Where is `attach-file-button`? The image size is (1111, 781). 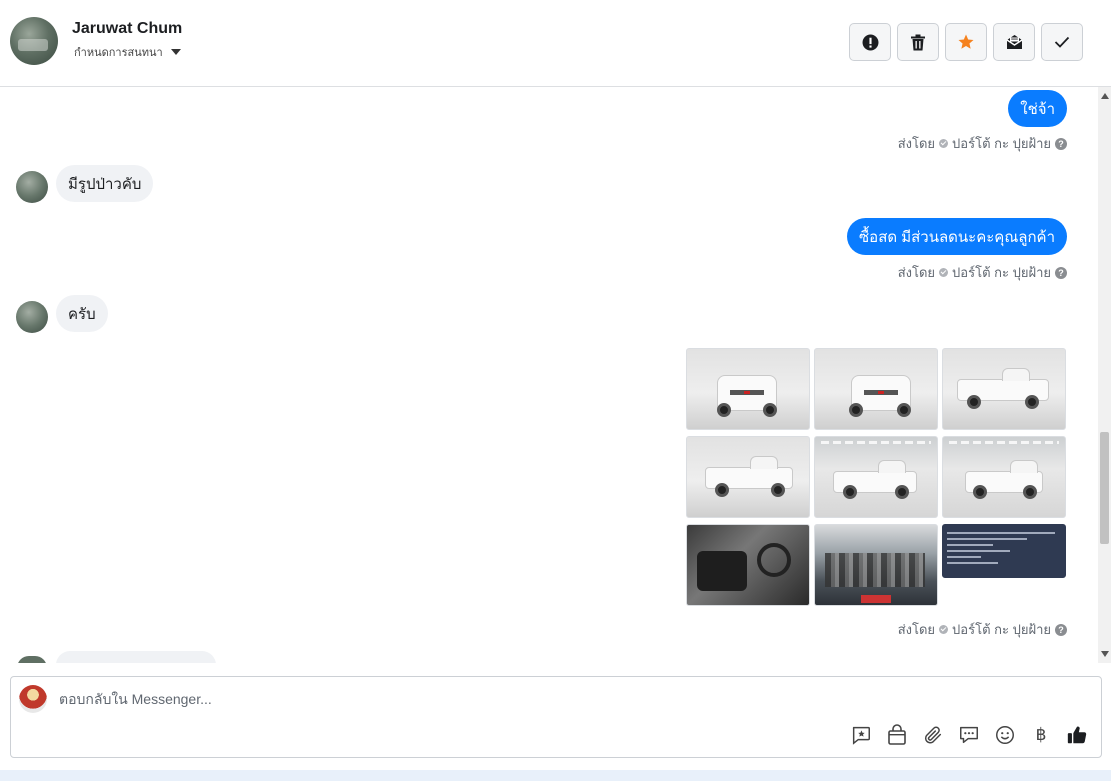 attach-file-button is located at coordinates (933, 735).